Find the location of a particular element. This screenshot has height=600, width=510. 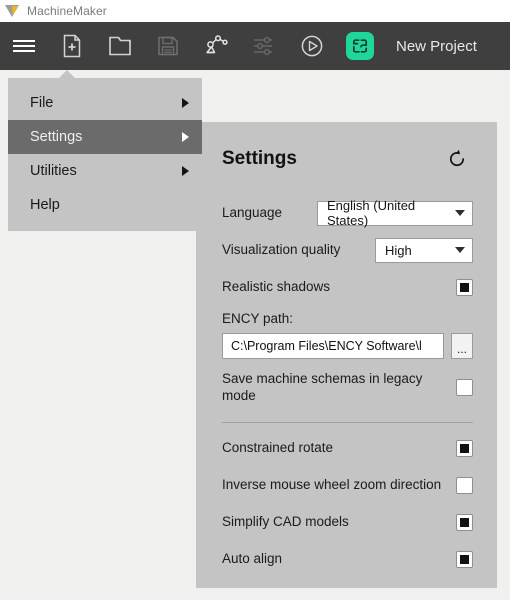

menu-caret-icon is located at coordinates (67, 74).